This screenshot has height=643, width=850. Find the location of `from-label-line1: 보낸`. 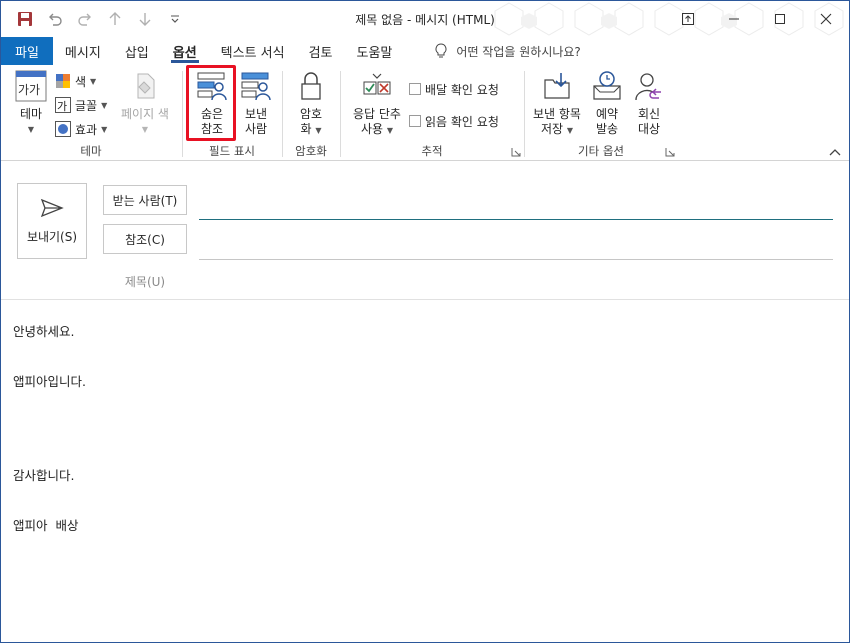

from-label-line1: 보낸 is located at coordinates (256, 114).